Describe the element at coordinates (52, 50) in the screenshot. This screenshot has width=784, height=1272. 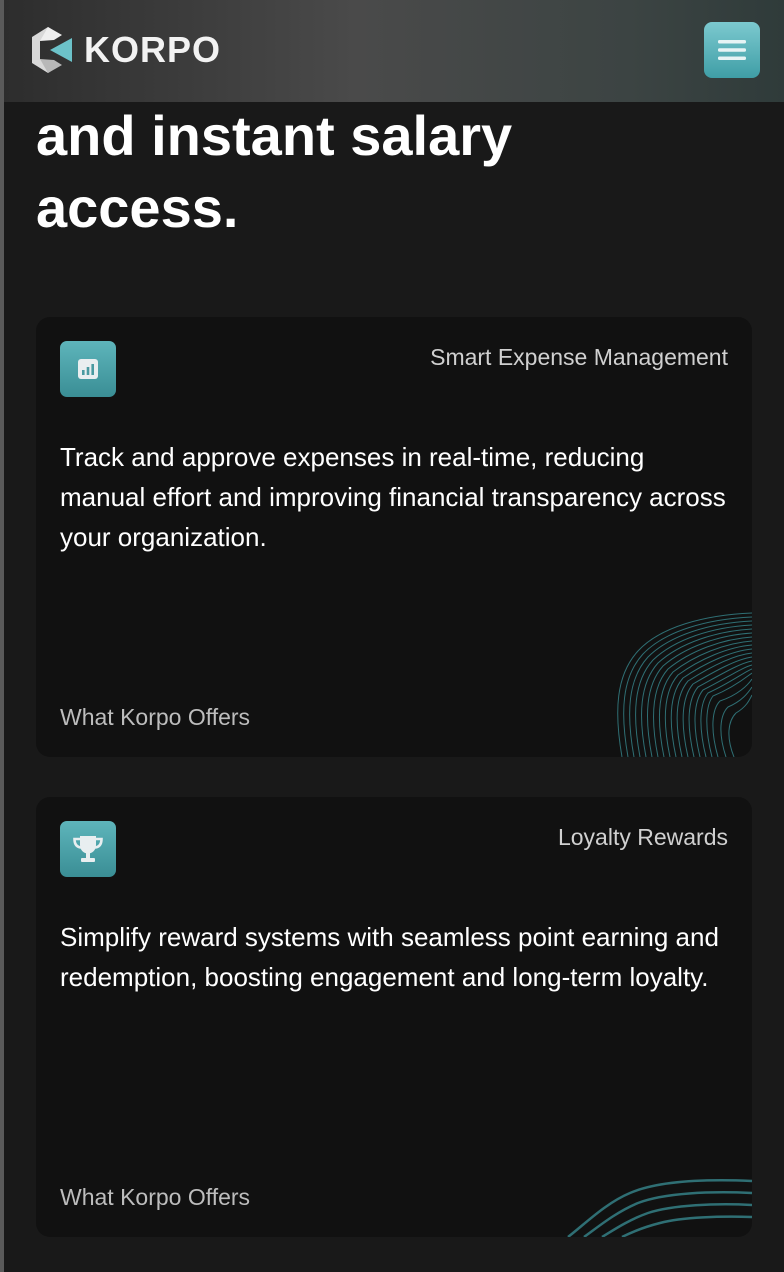
I see `korpo-logo-mark-icon` at that location.